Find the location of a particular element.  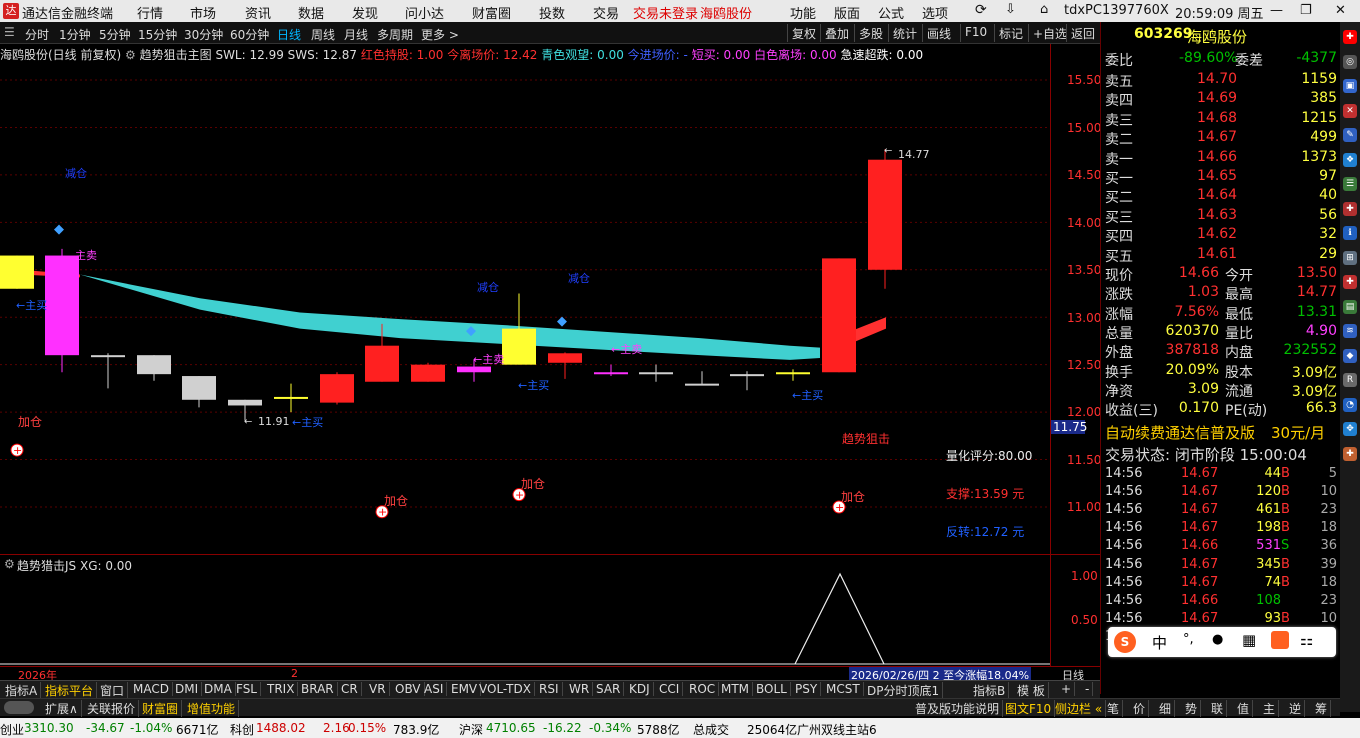

indicator-tab: 指标A is located at coordinates (22, 690).